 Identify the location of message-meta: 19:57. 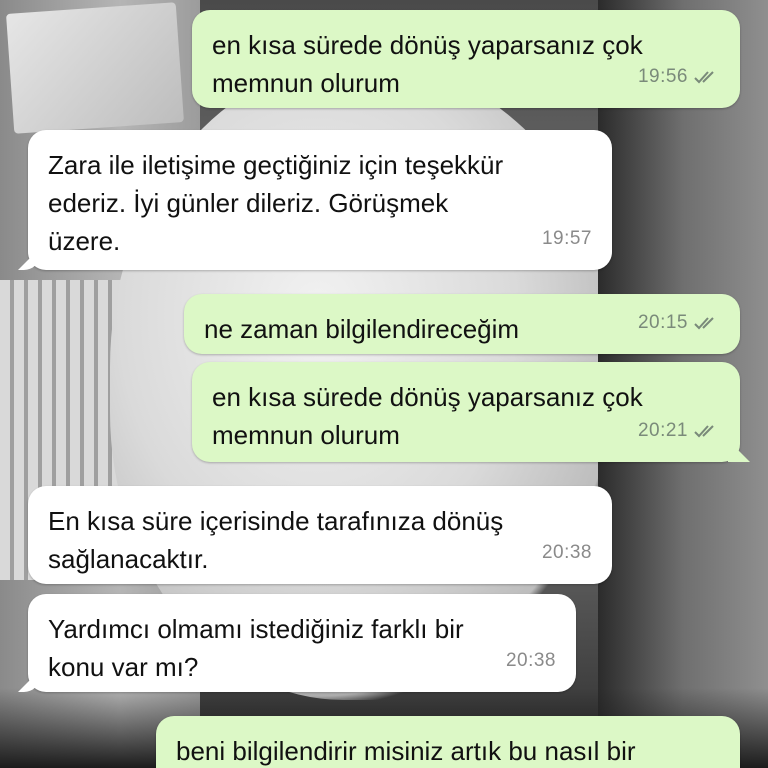
(567, 239).